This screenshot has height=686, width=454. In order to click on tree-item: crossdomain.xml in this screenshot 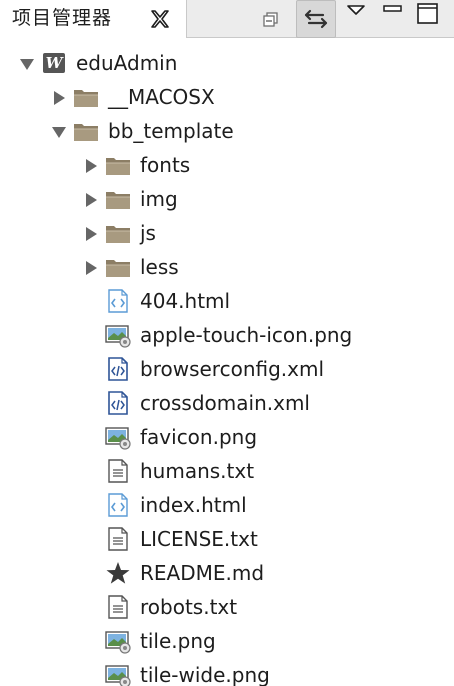, I will do `click(227, 403)`.